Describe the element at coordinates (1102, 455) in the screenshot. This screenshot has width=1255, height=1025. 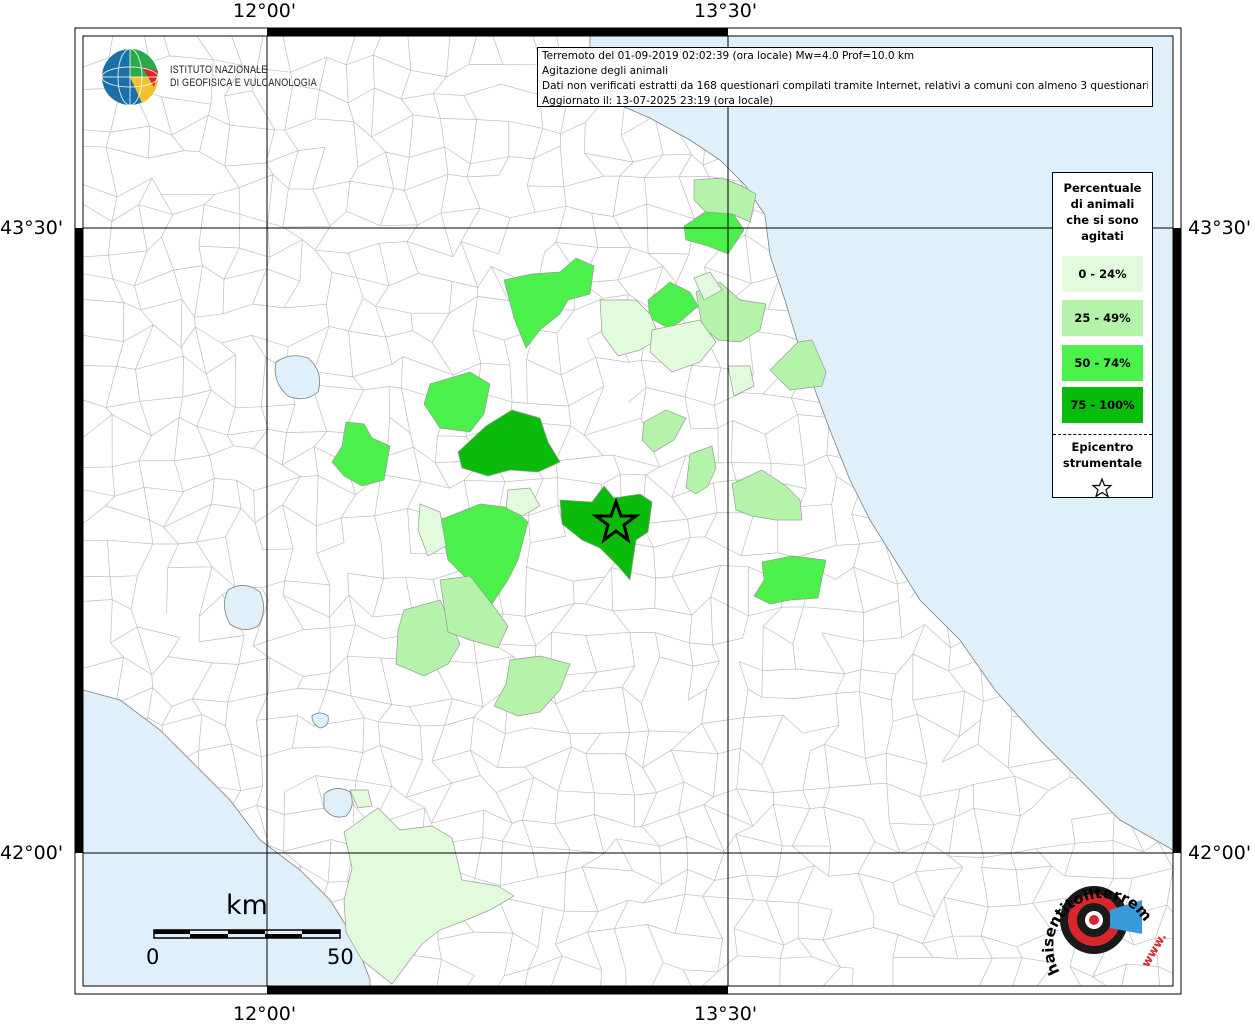
I see `legend-epicenter-label: Epicentro strumentale` at that location.